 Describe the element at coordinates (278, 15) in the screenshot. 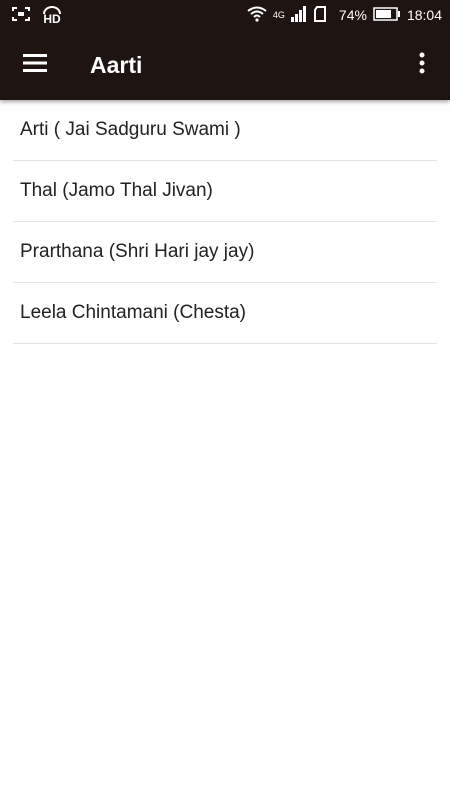

I see `network-type-label: 4G` at that location.